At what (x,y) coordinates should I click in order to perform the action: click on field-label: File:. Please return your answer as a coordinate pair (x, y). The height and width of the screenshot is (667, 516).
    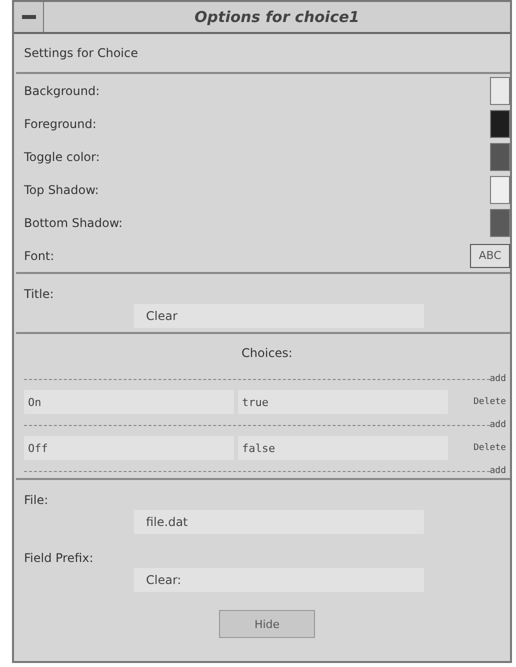
    Looking at the image, I should click on (36, 500).